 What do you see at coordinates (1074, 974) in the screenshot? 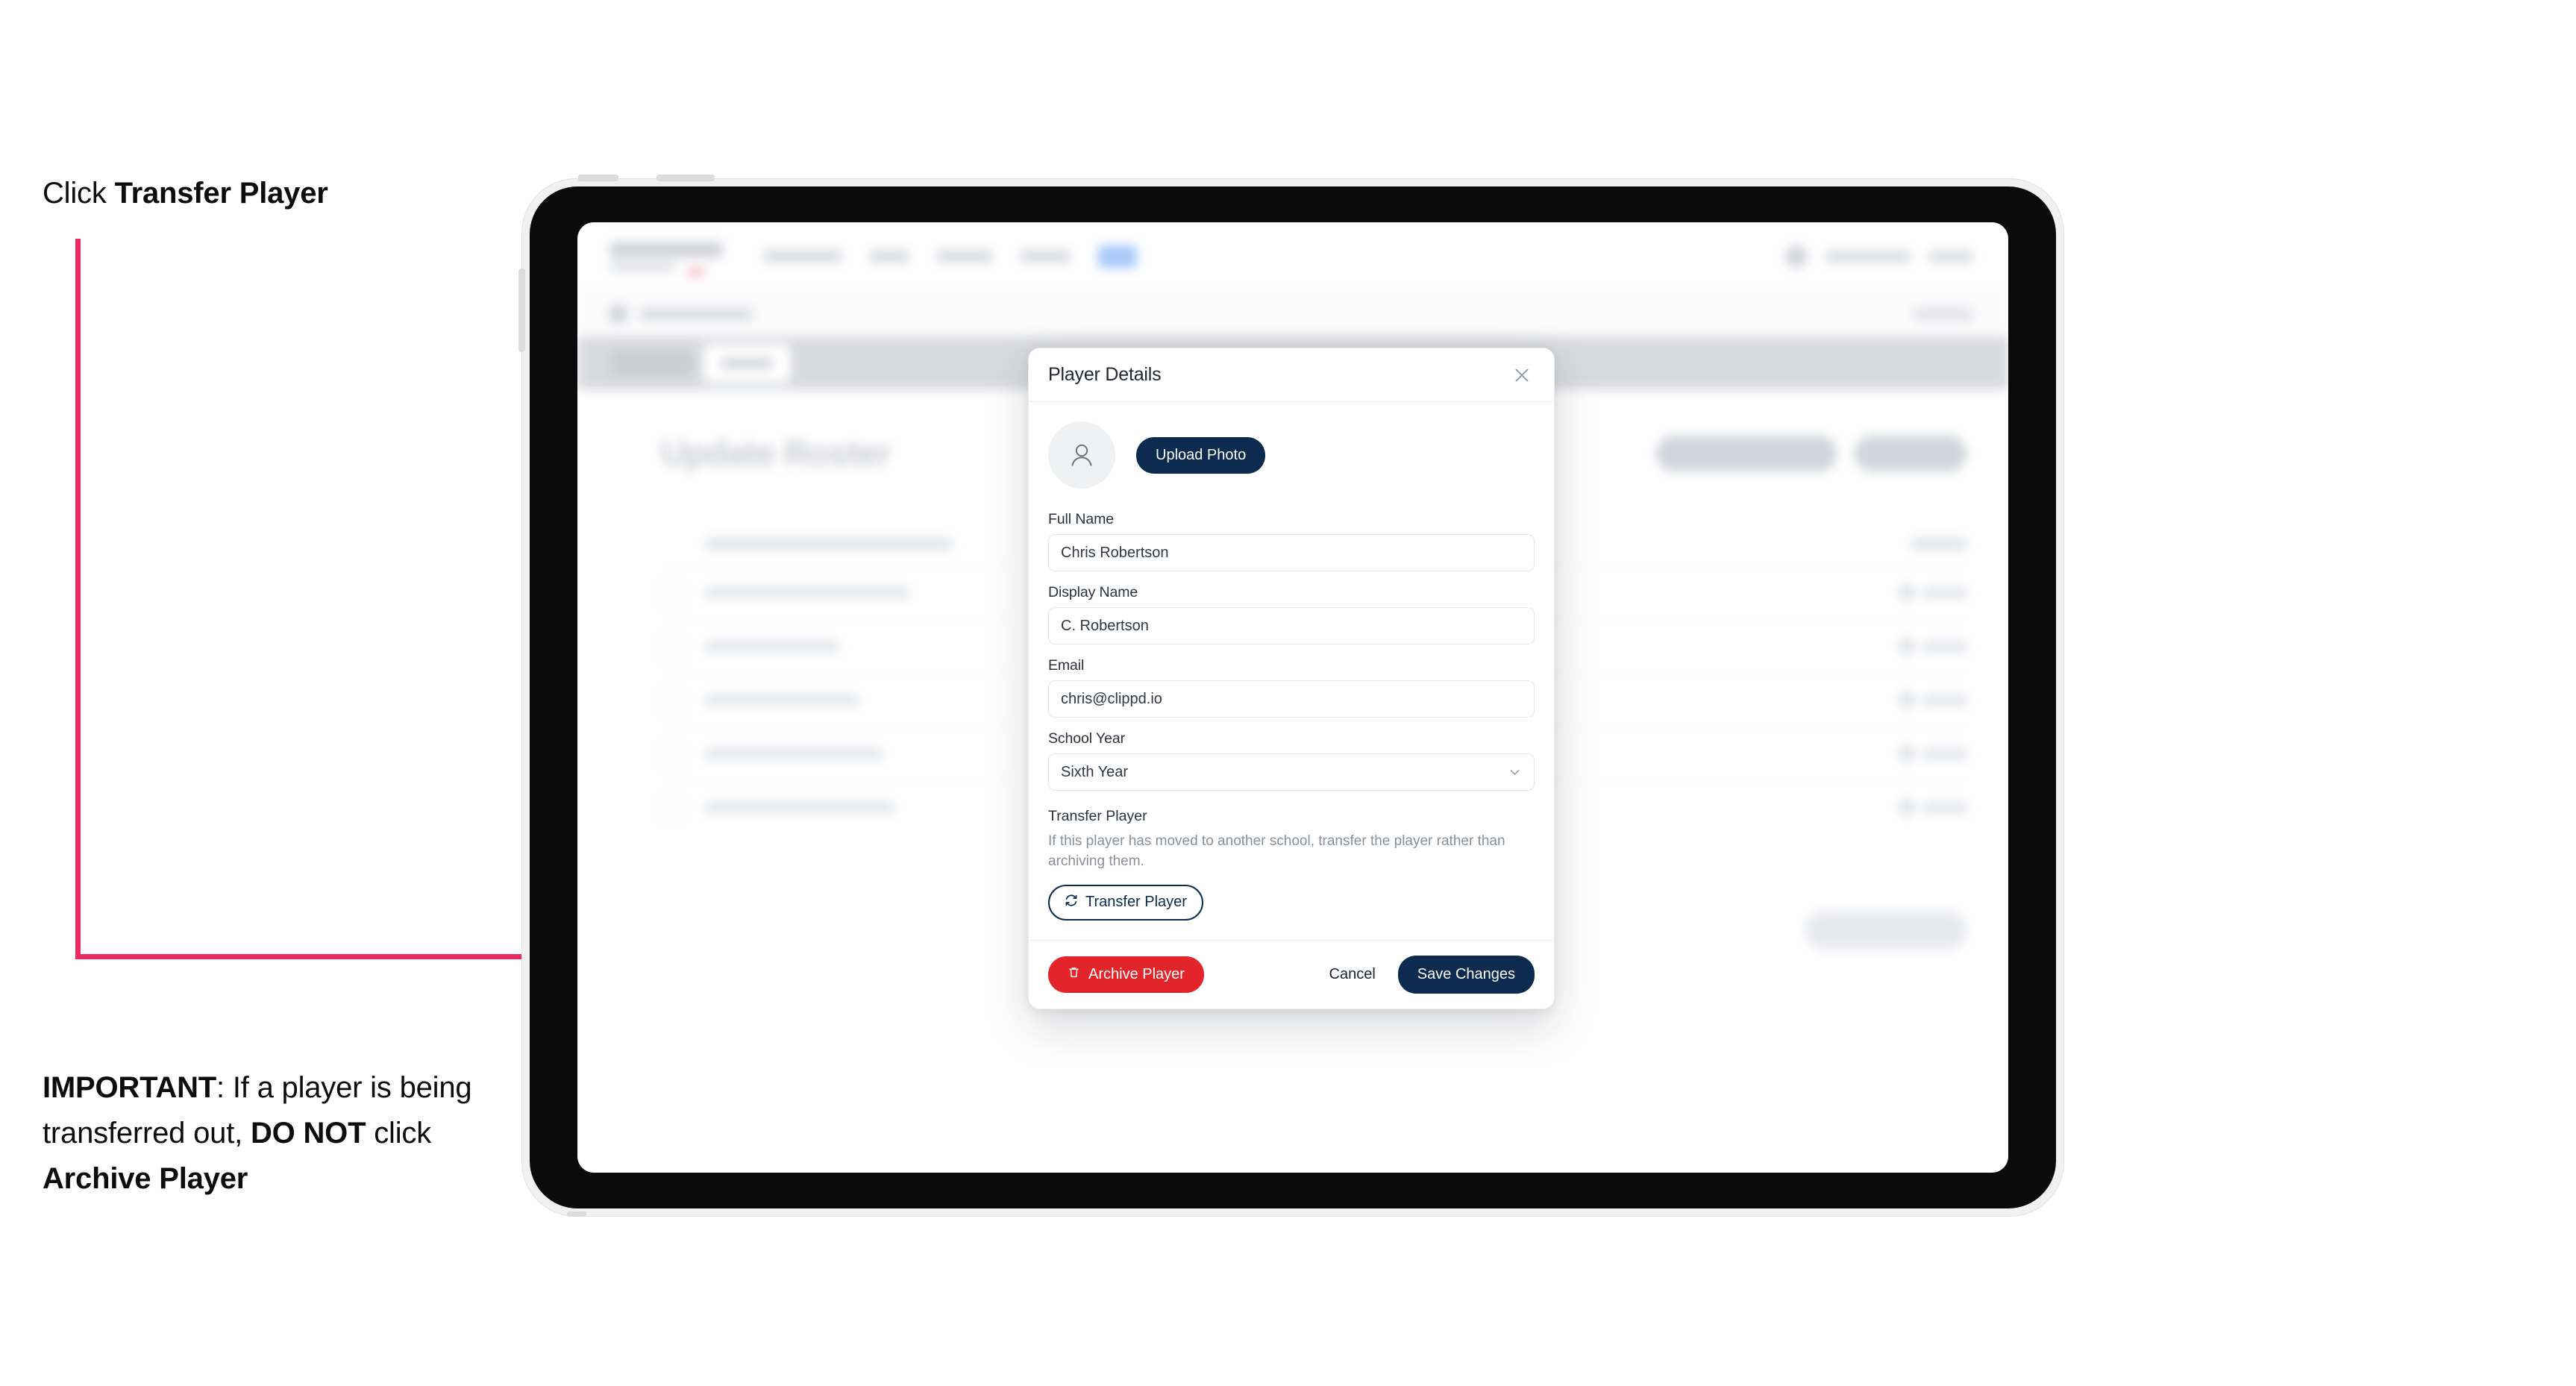
I see `trash-icon` at bounding box center [1074, 974].